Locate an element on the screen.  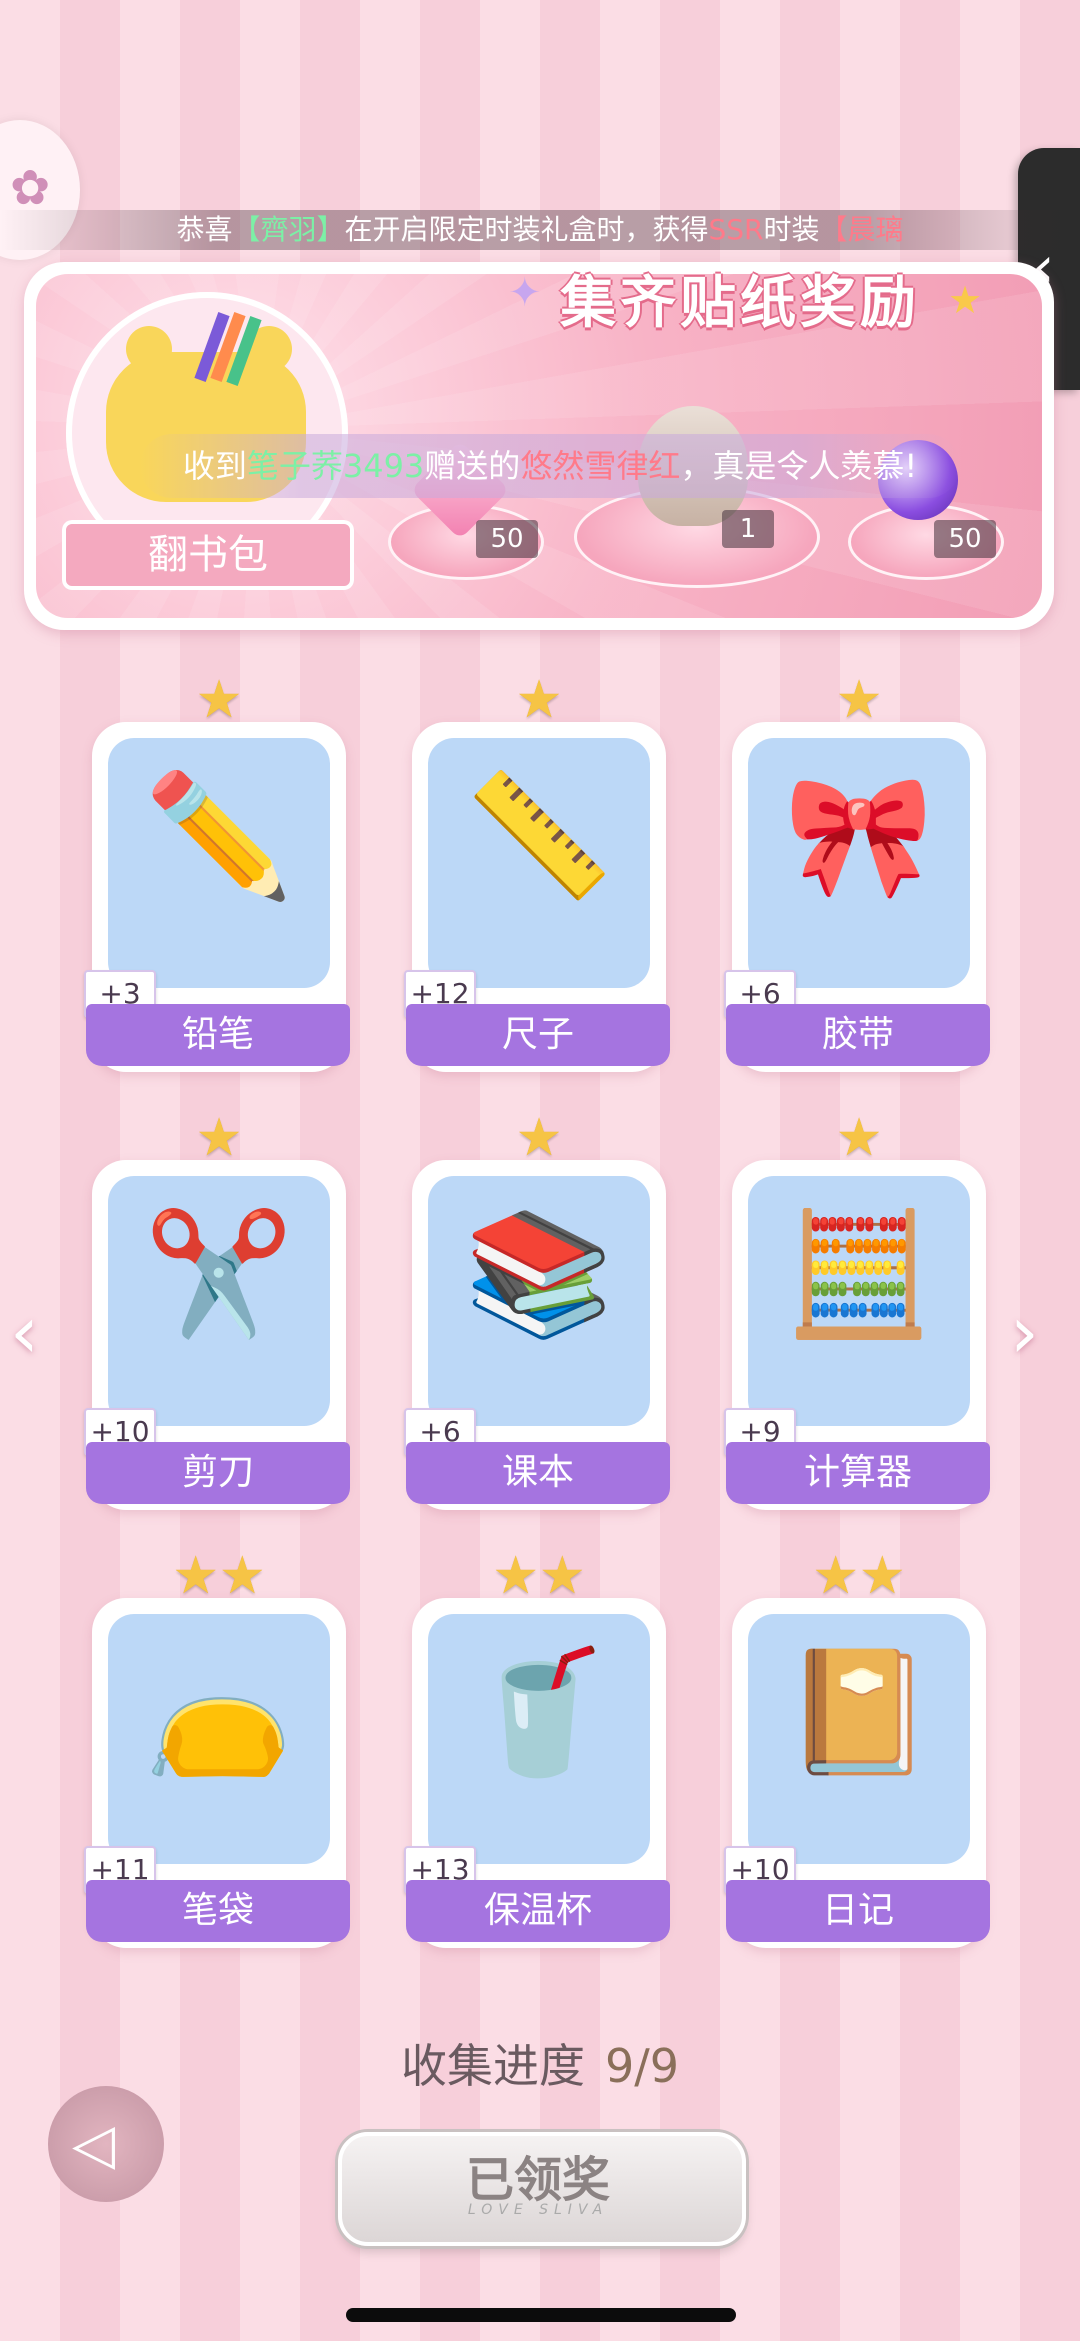
msg-prefix: 收到 is located at coordinates (214, 466).